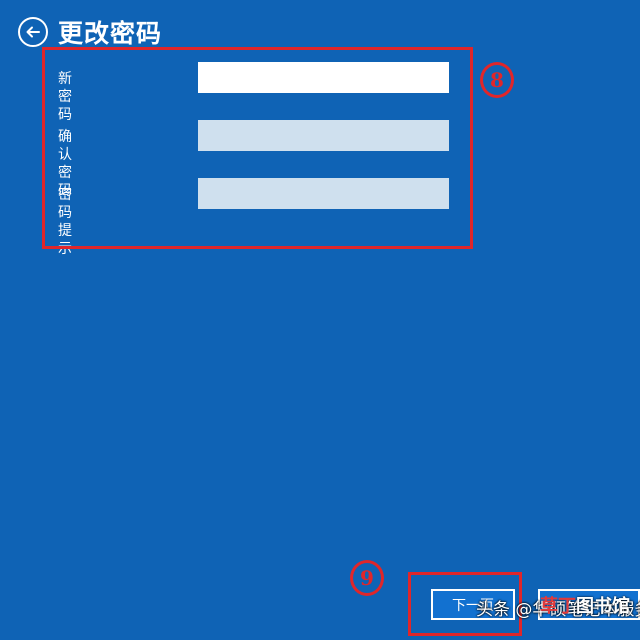 The height and width of the screenshot is (640, 640). What do you see at coordinates (603, 606) in the screenshot?
I see `watermark-tag-b: 图书馆` at bounding box center [603, 606].